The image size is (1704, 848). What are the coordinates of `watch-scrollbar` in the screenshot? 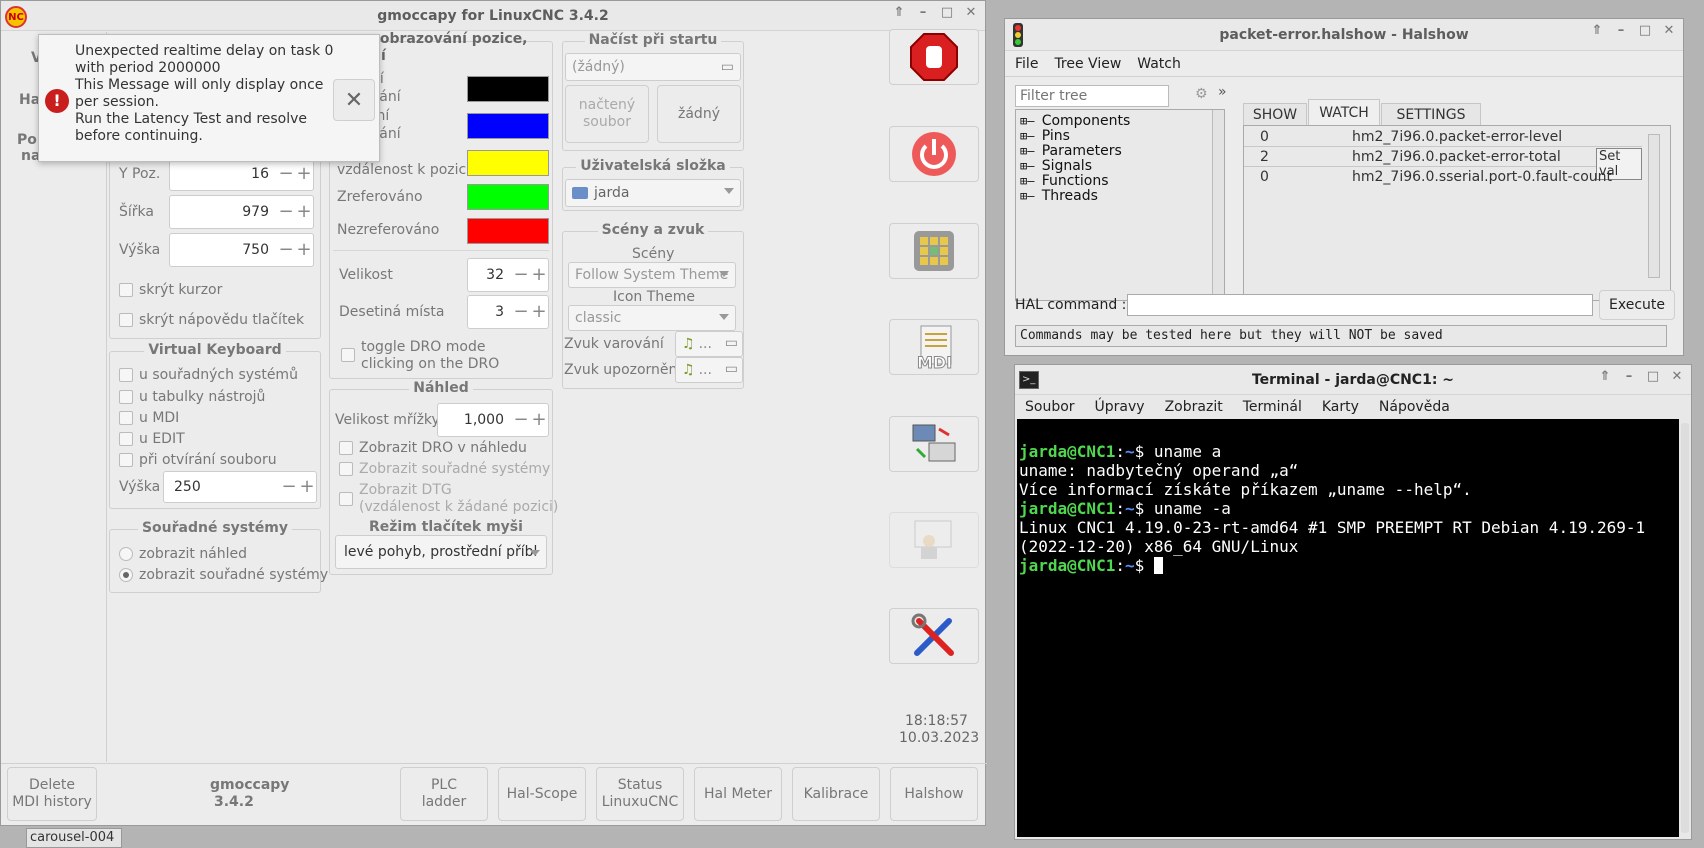 It's located at (1654, 206).